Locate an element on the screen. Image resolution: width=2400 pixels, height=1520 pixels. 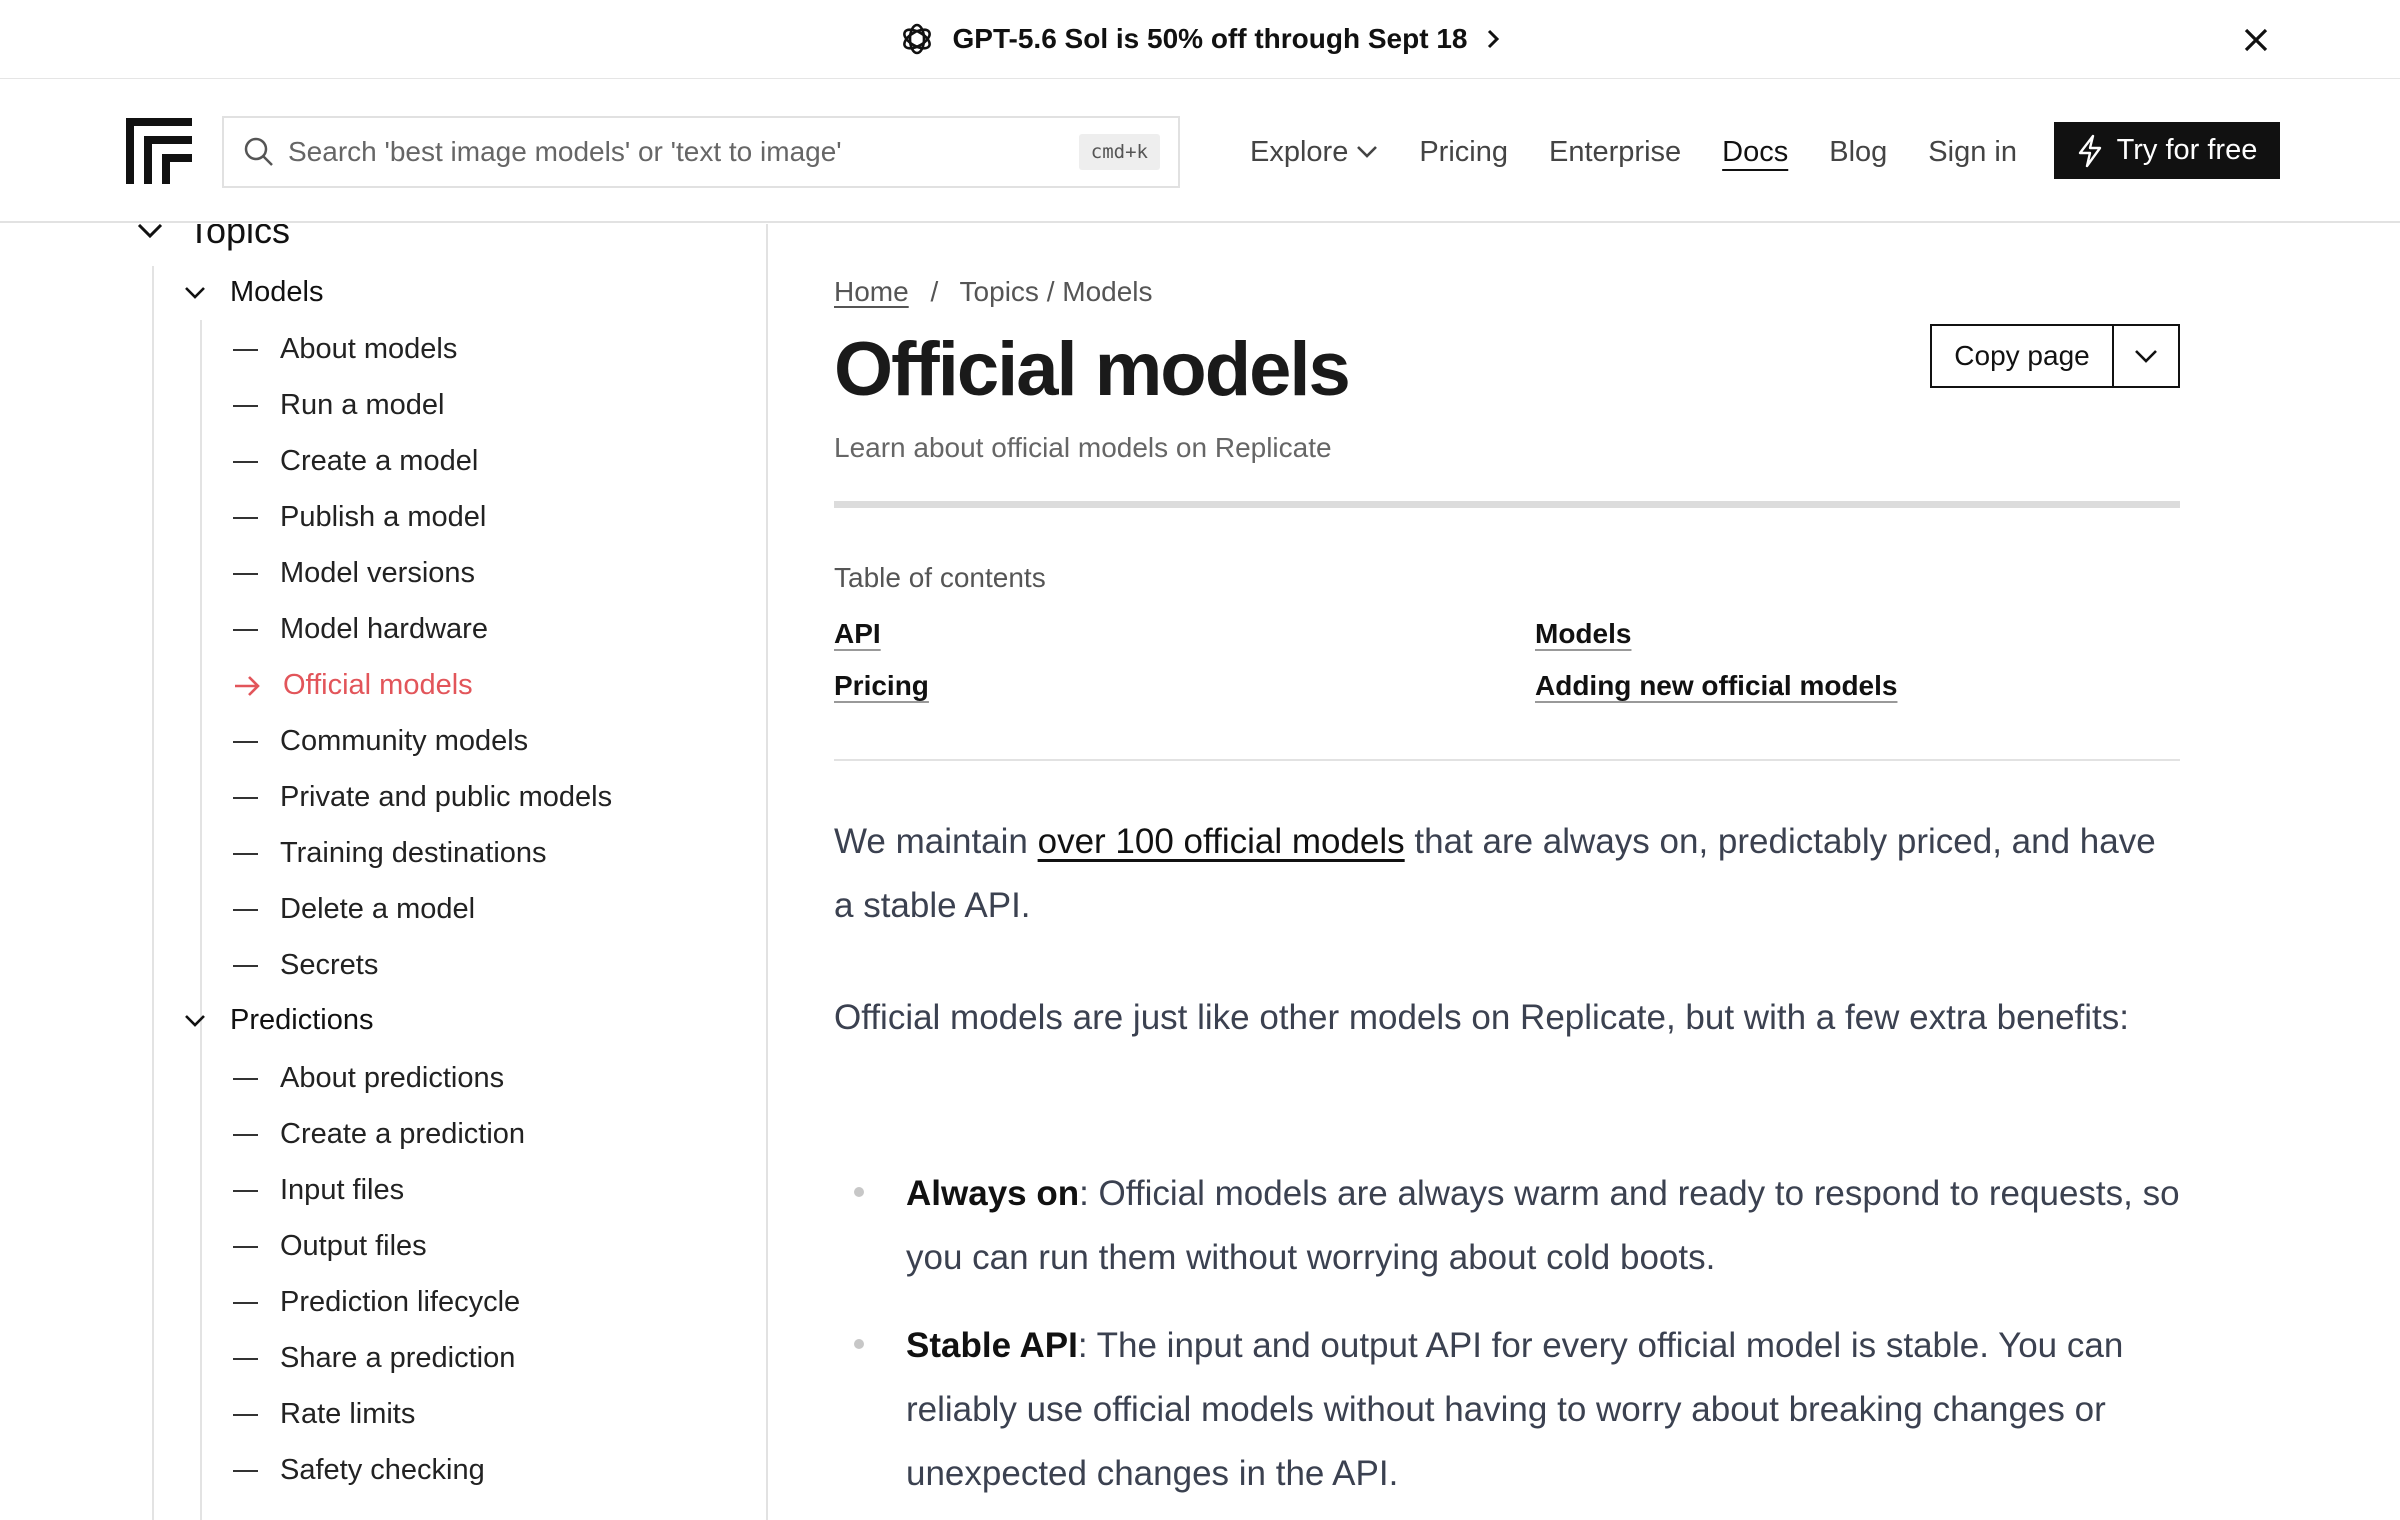
toc-link-models: Models is located at coordinates (1583, 634).